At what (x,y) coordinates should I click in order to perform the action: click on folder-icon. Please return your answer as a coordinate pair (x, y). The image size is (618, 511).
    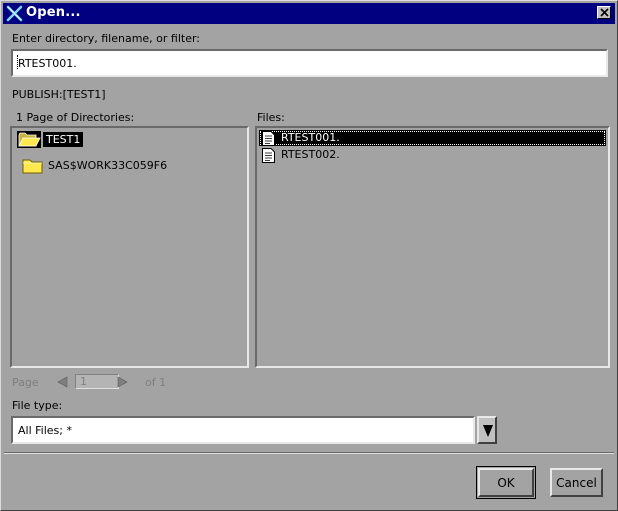
    Looking at the image, I should click on (32, 166).